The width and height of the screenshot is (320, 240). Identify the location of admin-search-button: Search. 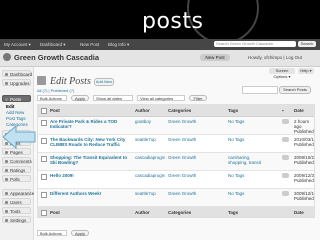
(307, 44).